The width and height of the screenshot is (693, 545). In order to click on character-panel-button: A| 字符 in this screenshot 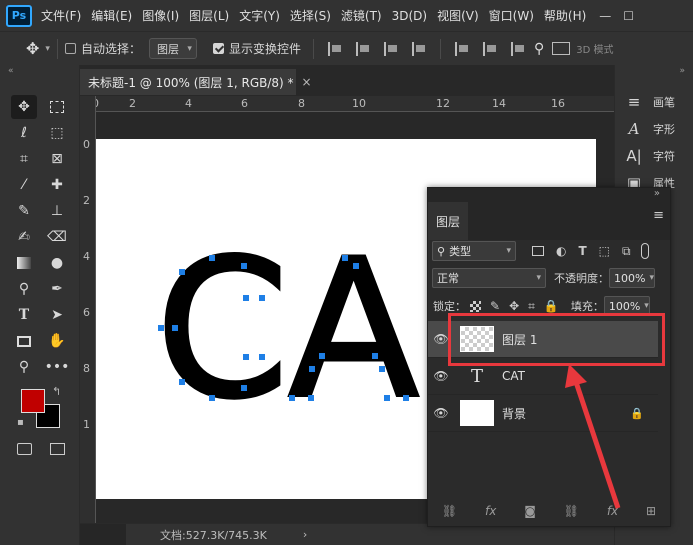, I will do `click(650, 156)`.